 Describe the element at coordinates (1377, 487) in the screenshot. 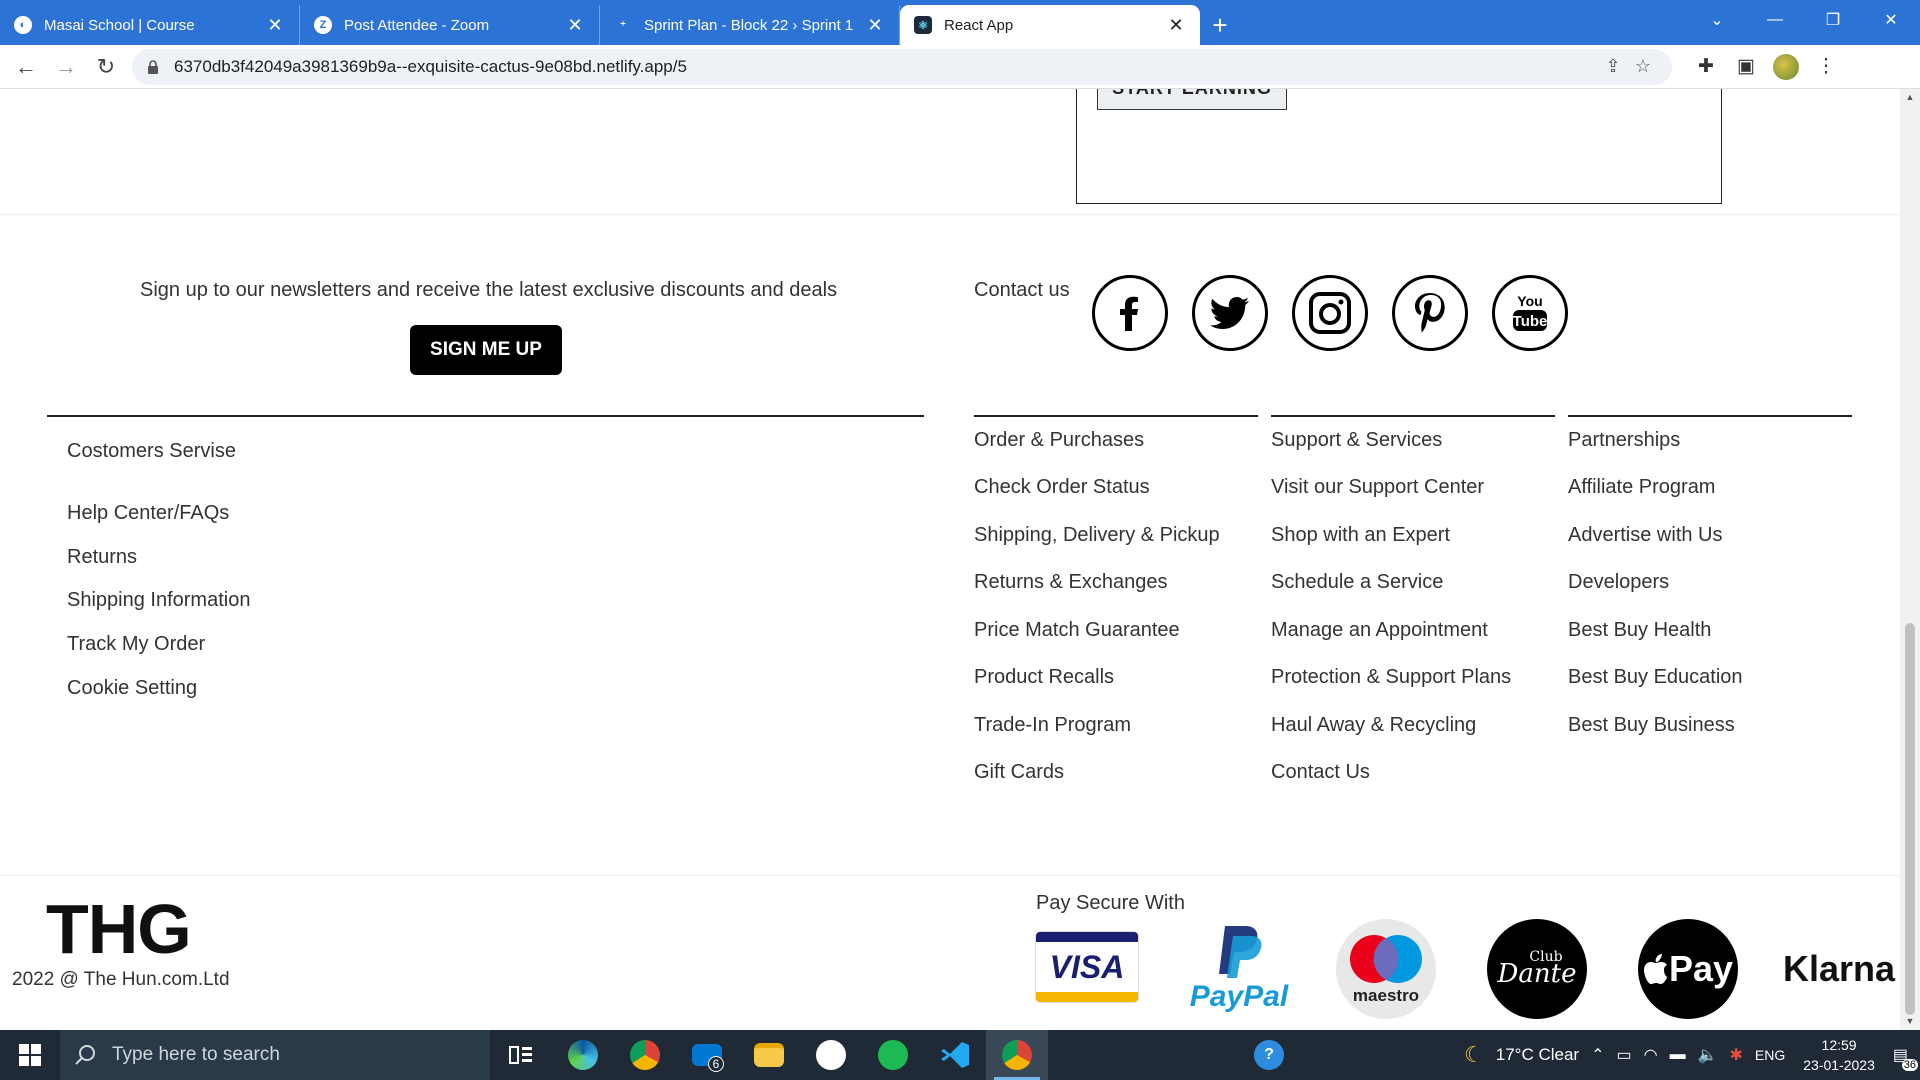

I see `footer-link: Visit our Support Center` at that location.